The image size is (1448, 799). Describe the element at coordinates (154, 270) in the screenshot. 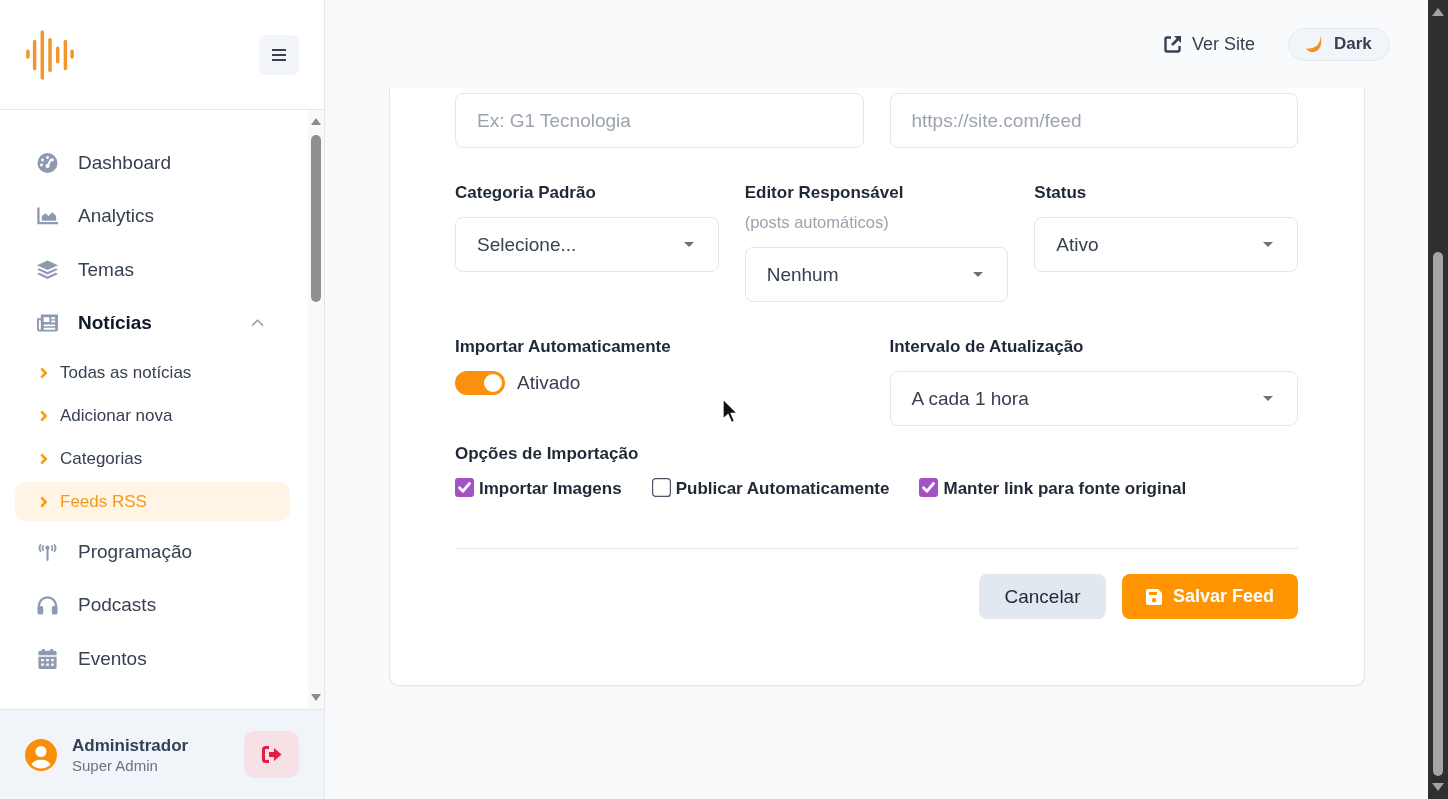

I see `nav-item: Temas` at that location.